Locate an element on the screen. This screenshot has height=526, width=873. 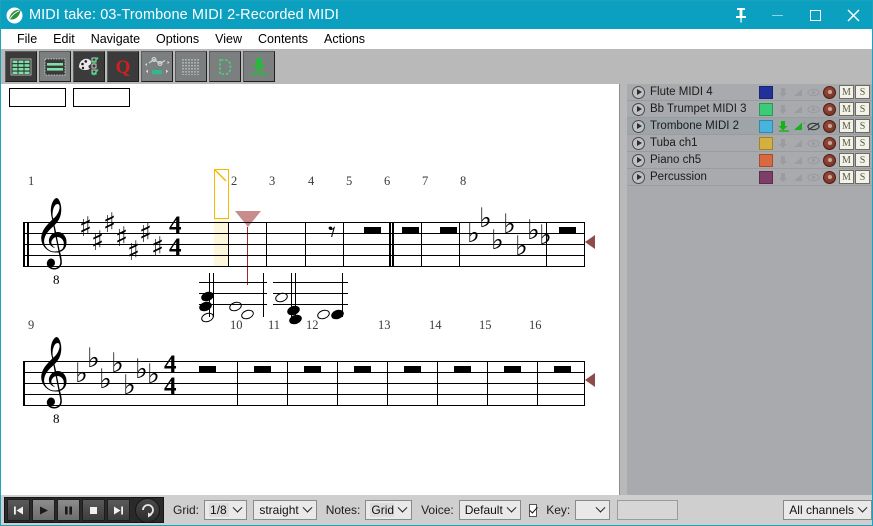
minimize-button is located at coordinates (777, 15).